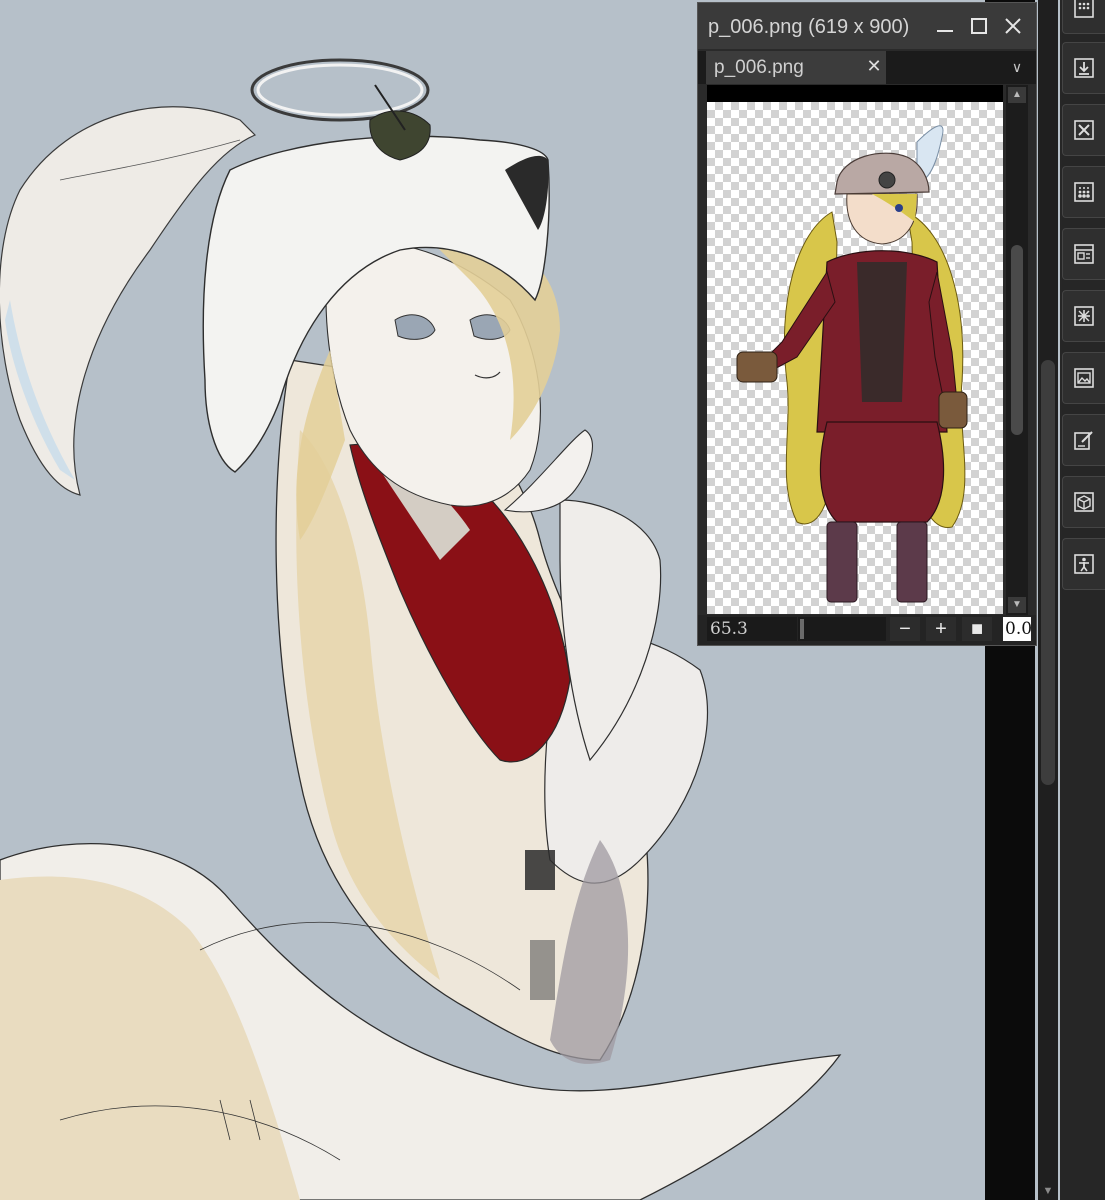 This screenshot has width=1105, height=1200. What do you see at coordinates (1083, 378) in the screenshot?
I see `image-icon` at bounding box center [1083, 378].